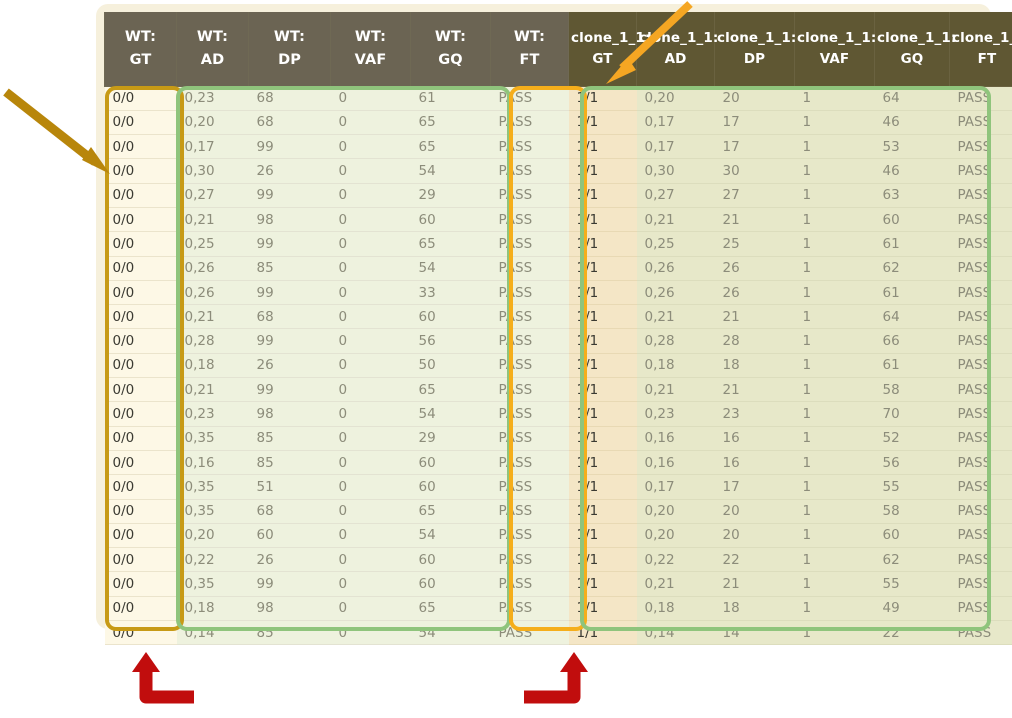  Describe the element at coordinates (289, 560) in the screenshot. I see `cell-wt_dp: 26` at that location.